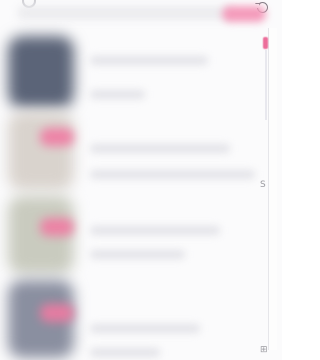  What do you see at coordinates (265, 43) in the screenshot?
I see `scrollbar-thumb` at bounding box center [265, 43].